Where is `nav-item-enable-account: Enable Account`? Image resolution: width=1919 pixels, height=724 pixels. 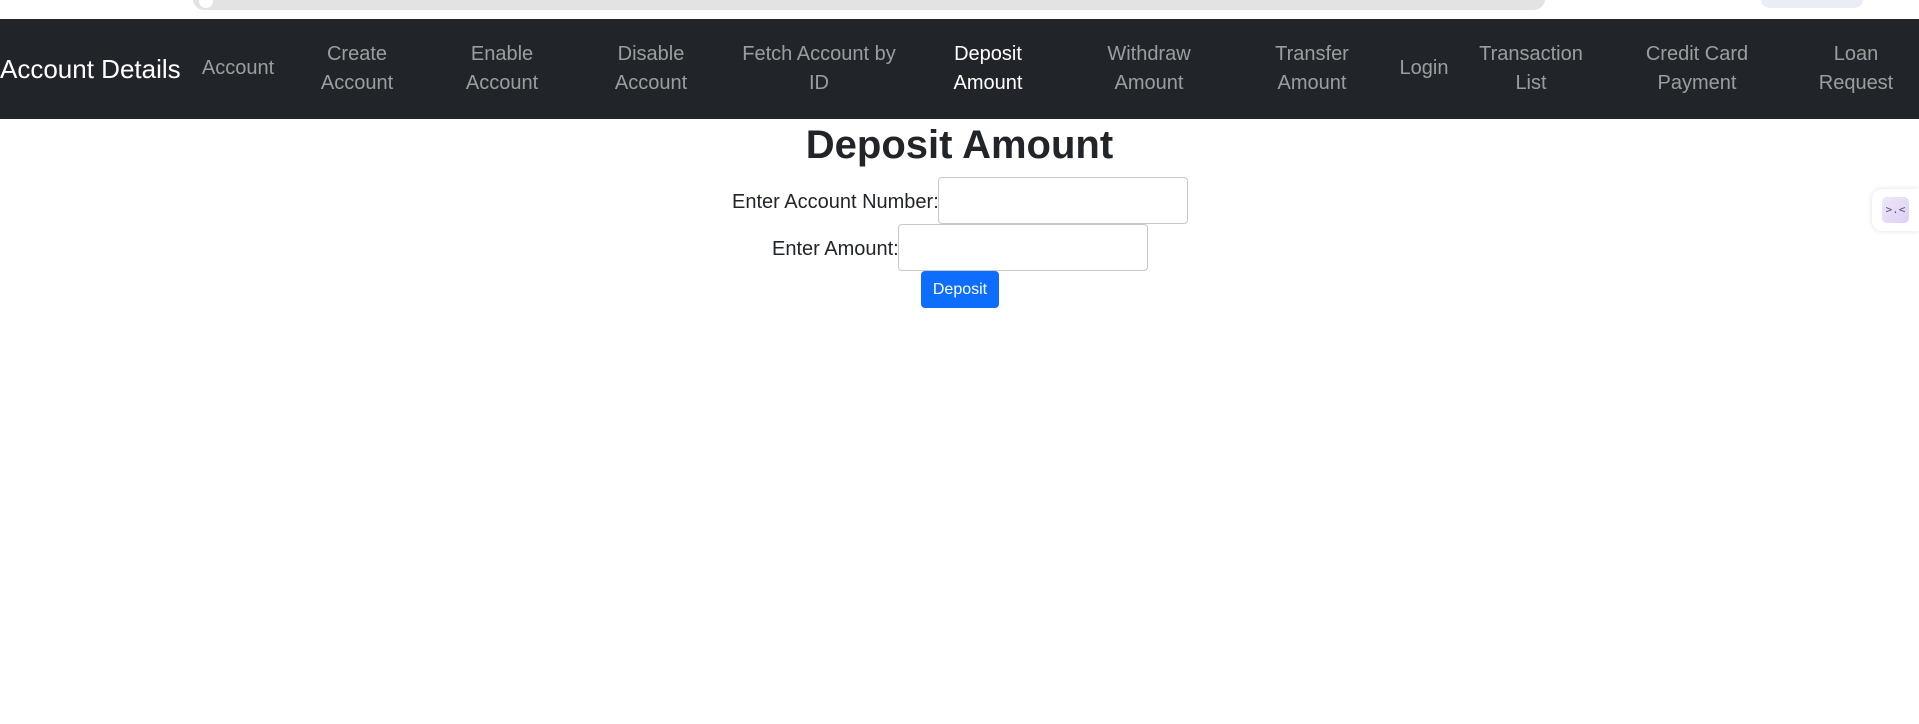
nav-item-enable-account: Enable Account is located at coordinates (502, 69).